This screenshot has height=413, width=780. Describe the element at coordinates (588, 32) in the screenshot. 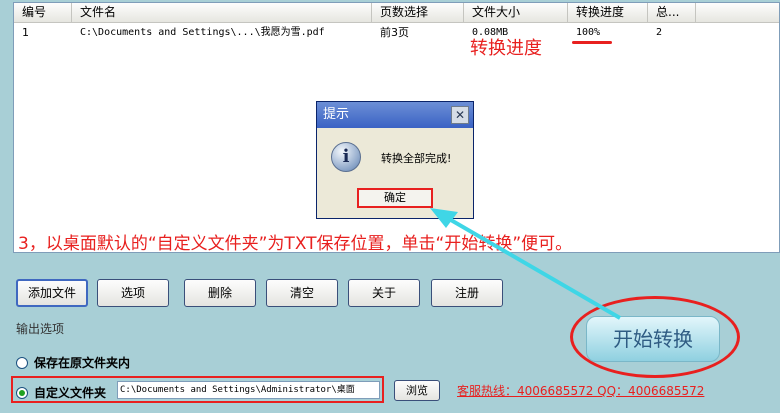

I see `cell-progress: 100%` at that location.